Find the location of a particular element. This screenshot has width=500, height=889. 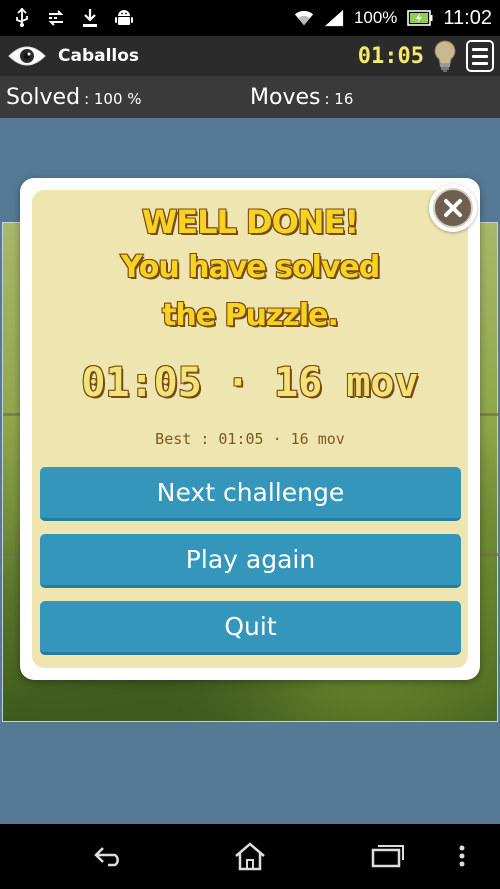

moves-label: Moves is located at coordinates (285, 97).